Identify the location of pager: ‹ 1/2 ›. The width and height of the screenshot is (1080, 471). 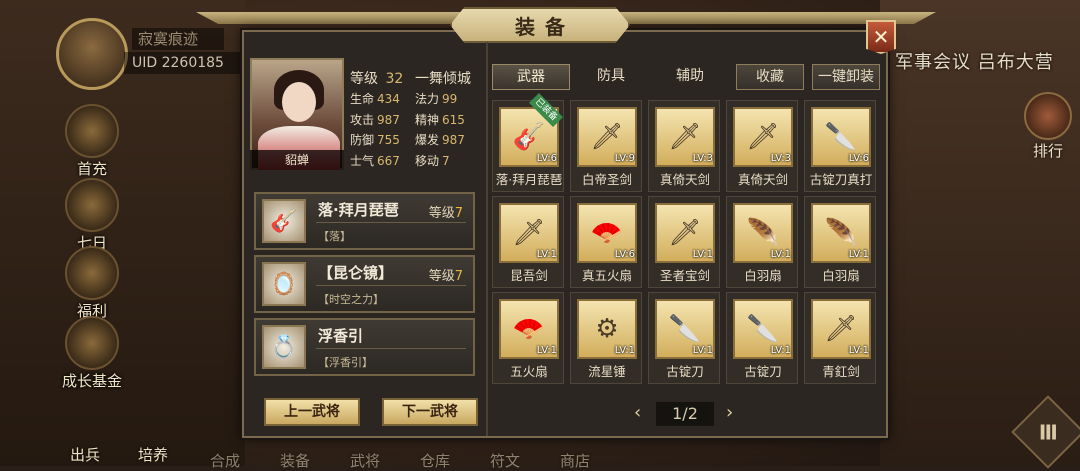
(685, 414).